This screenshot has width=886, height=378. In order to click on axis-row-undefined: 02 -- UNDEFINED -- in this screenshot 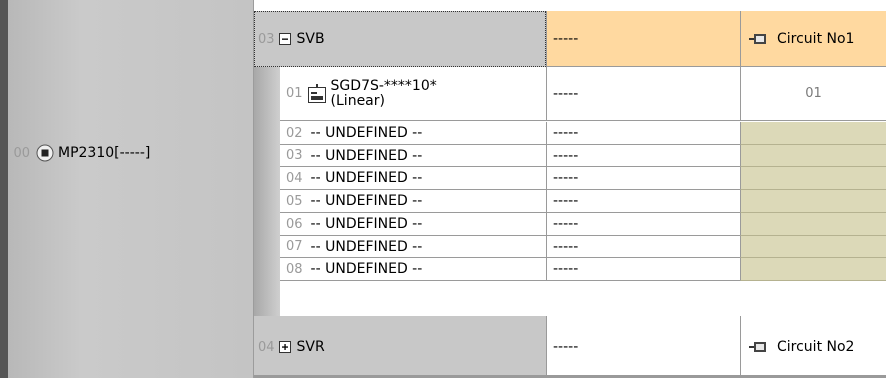, I will do `click(413, 133)`.